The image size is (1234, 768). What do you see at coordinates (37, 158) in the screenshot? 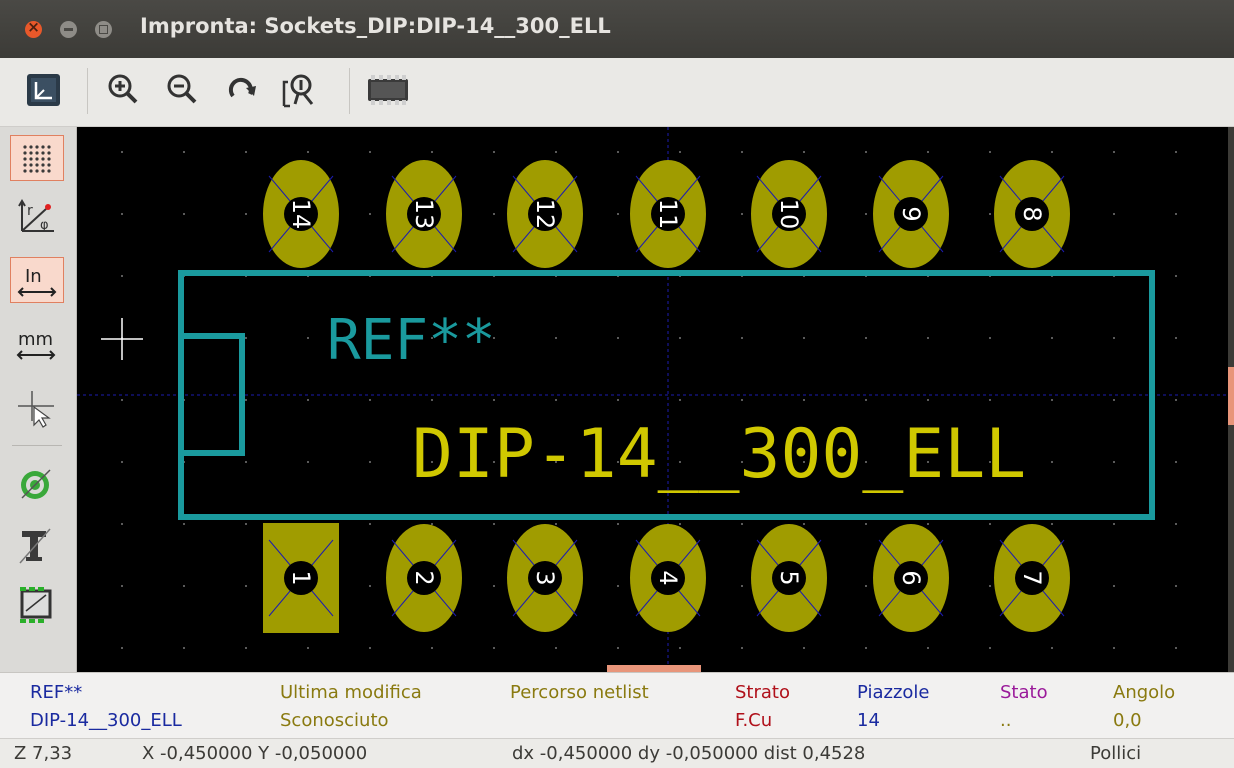
I see `grid-display-button` at bounding box center [37, 158].